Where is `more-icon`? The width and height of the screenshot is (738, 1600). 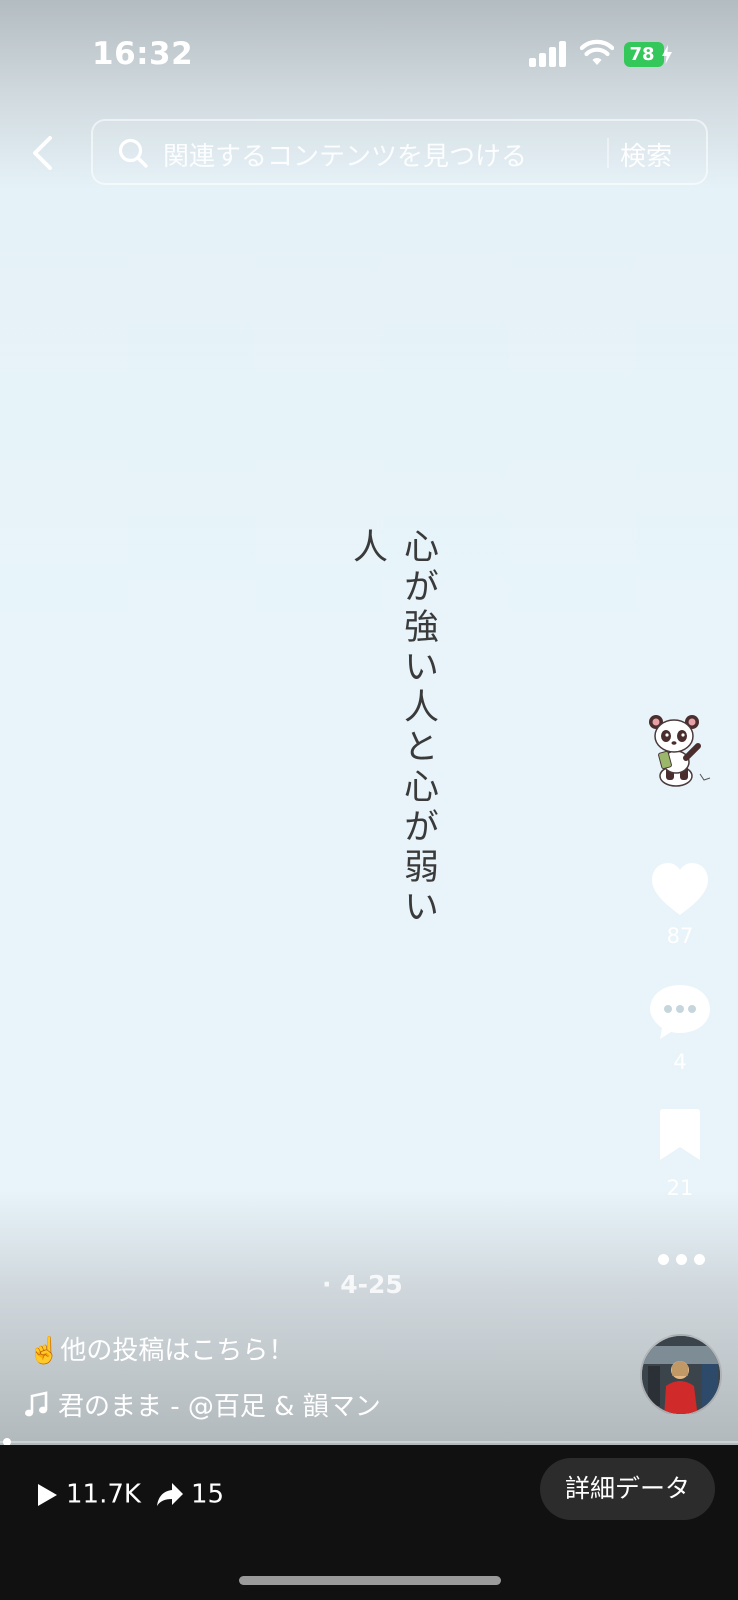
more-icon is located at coordinates (663, 1259).